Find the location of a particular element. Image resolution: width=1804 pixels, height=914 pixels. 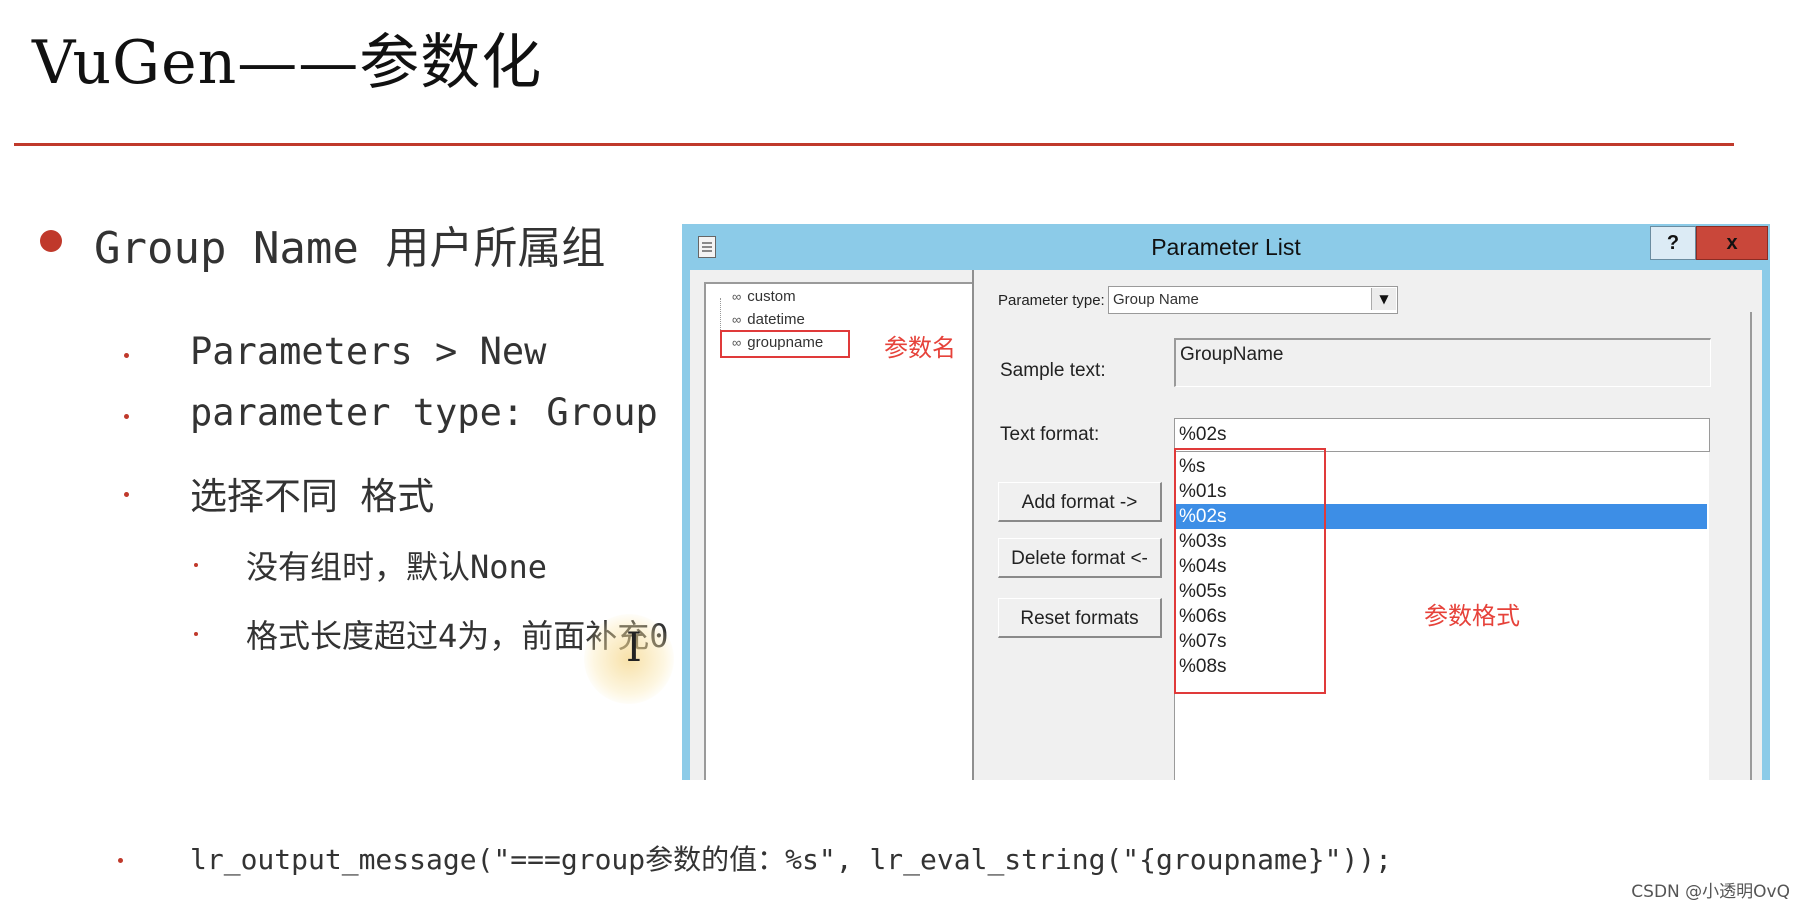

dialog-titlebar: Parameter List ? x is located at coordinates (1226, 246).